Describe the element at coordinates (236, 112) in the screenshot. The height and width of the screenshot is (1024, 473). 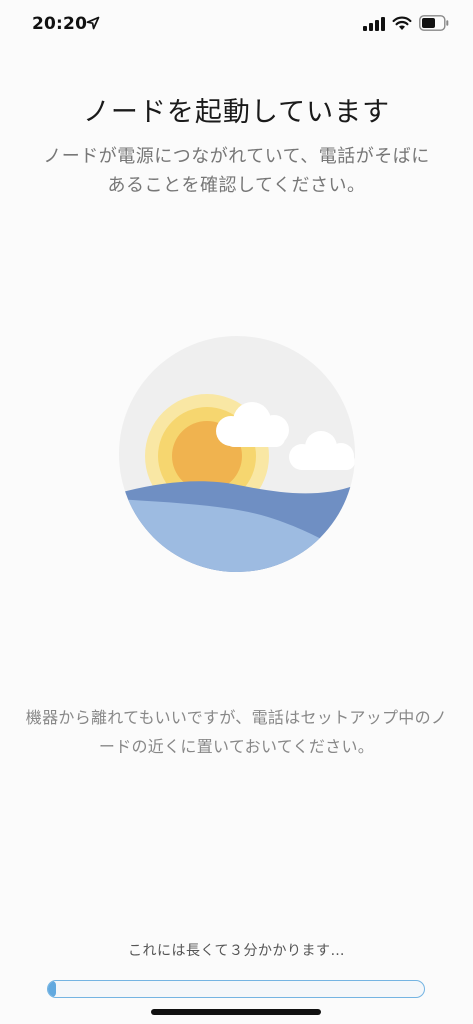
I see `page-title: ノードを起動しています` at that location.